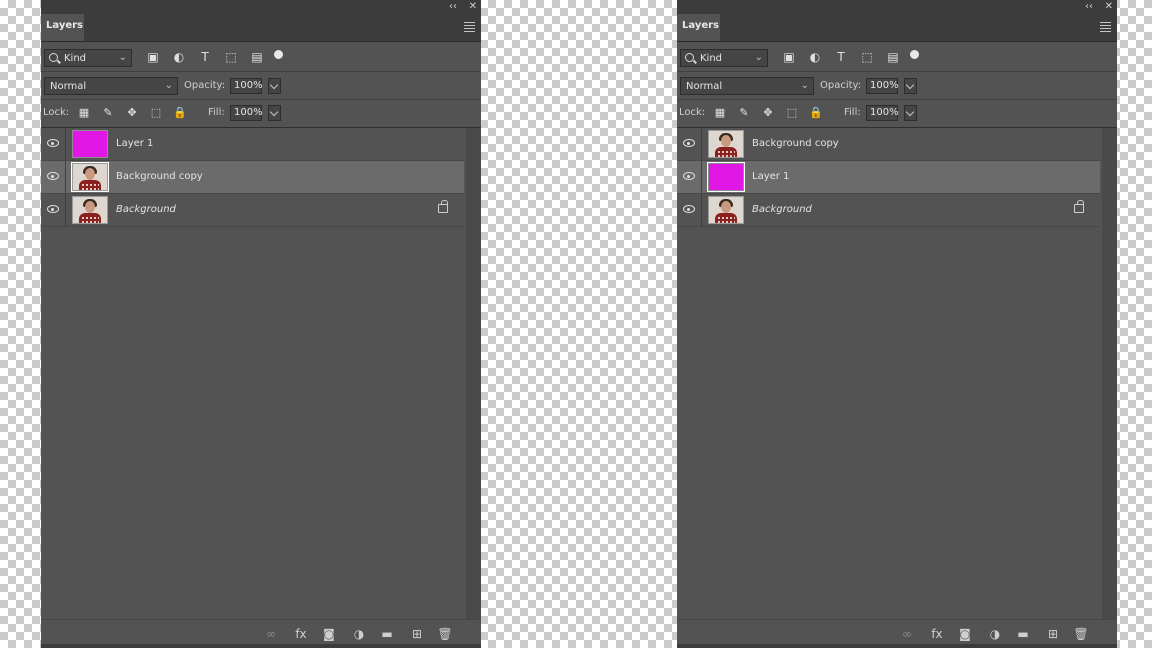 The height and width of the screenshot is (648, 1152). What do you see at coordinates (443, 206) in the screenshot?
I see `lock-icon` at bounding box center [443, 206].